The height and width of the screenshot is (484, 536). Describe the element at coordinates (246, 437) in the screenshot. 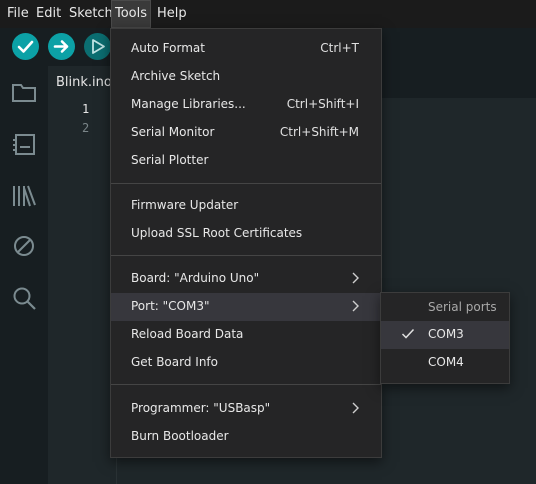

I see `menu-item-burn-bootloader: Burn Bootloader` at that location.